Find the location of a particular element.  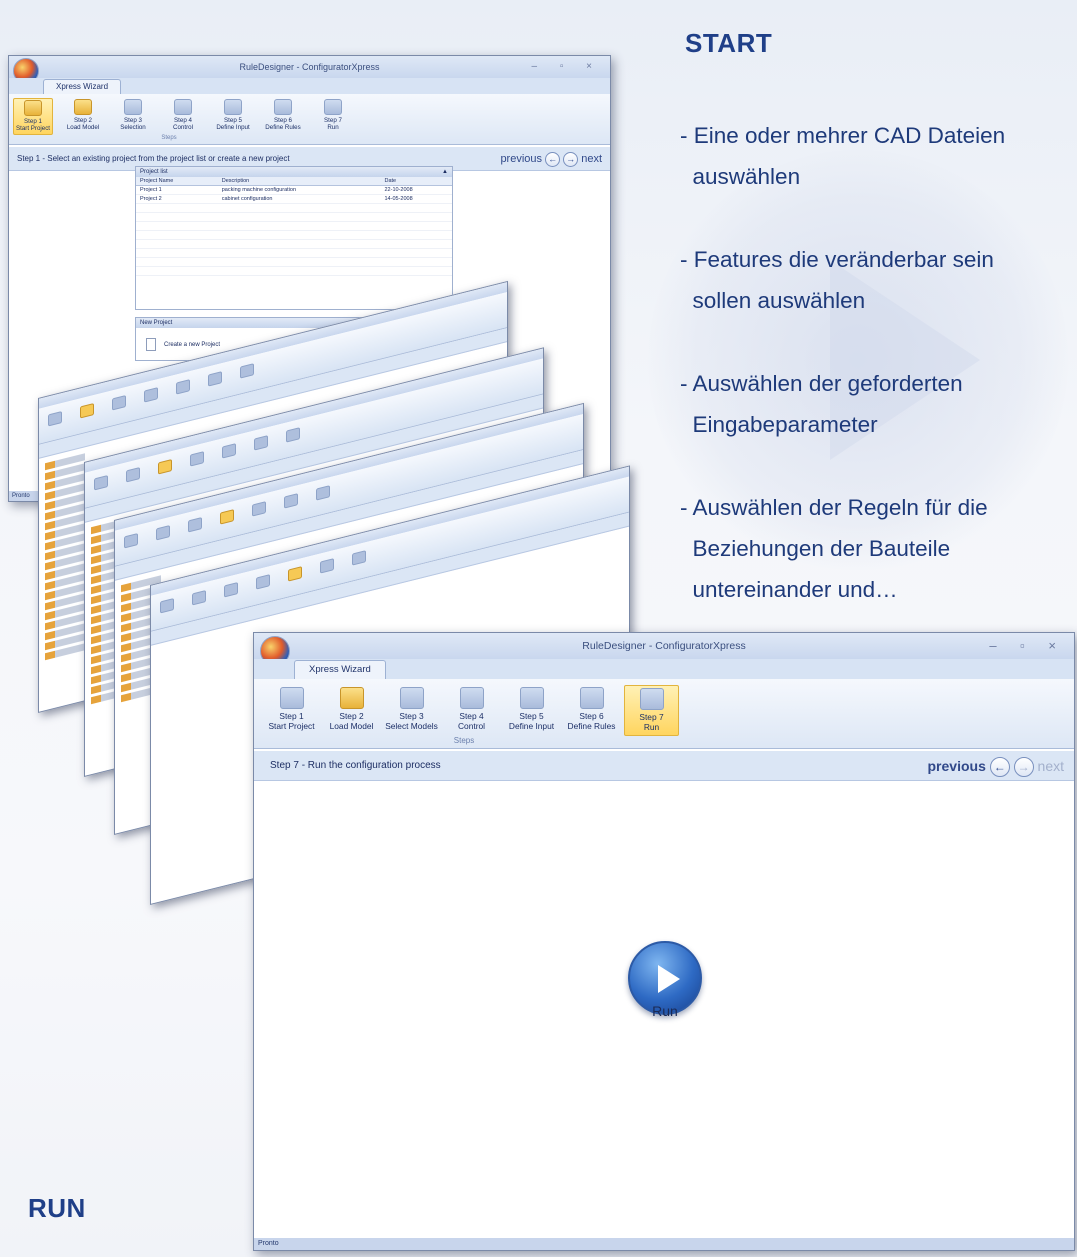

panel-header: Project list ▲ is located at coordinates (294, 172).